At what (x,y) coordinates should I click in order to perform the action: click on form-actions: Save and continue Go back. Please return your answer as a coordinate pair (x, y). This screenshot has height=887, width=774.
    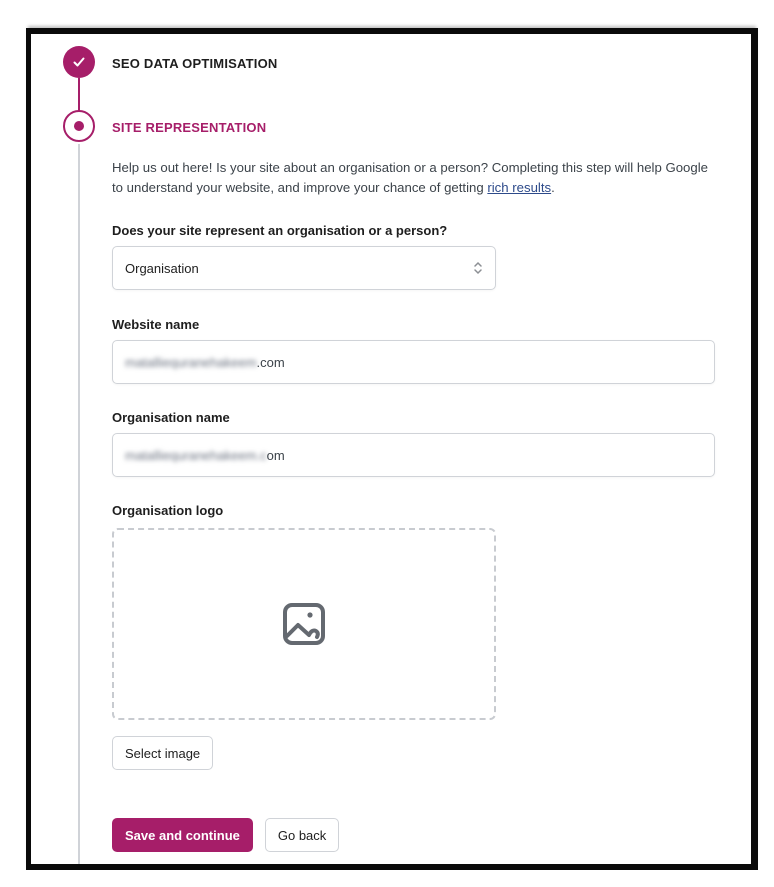
    Looking at the image, I should click on (414, 835).